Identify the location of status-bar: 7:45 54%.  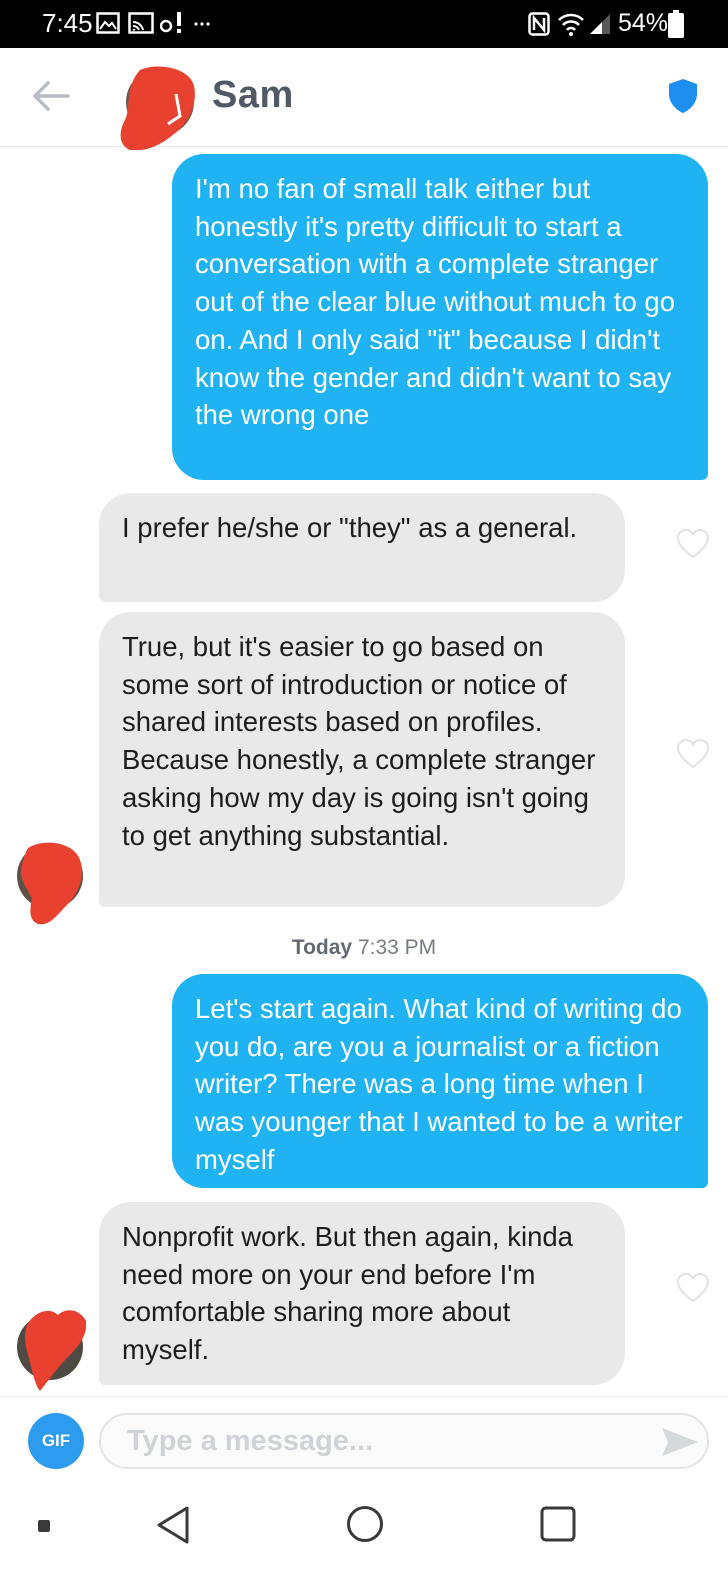
(364, 24).